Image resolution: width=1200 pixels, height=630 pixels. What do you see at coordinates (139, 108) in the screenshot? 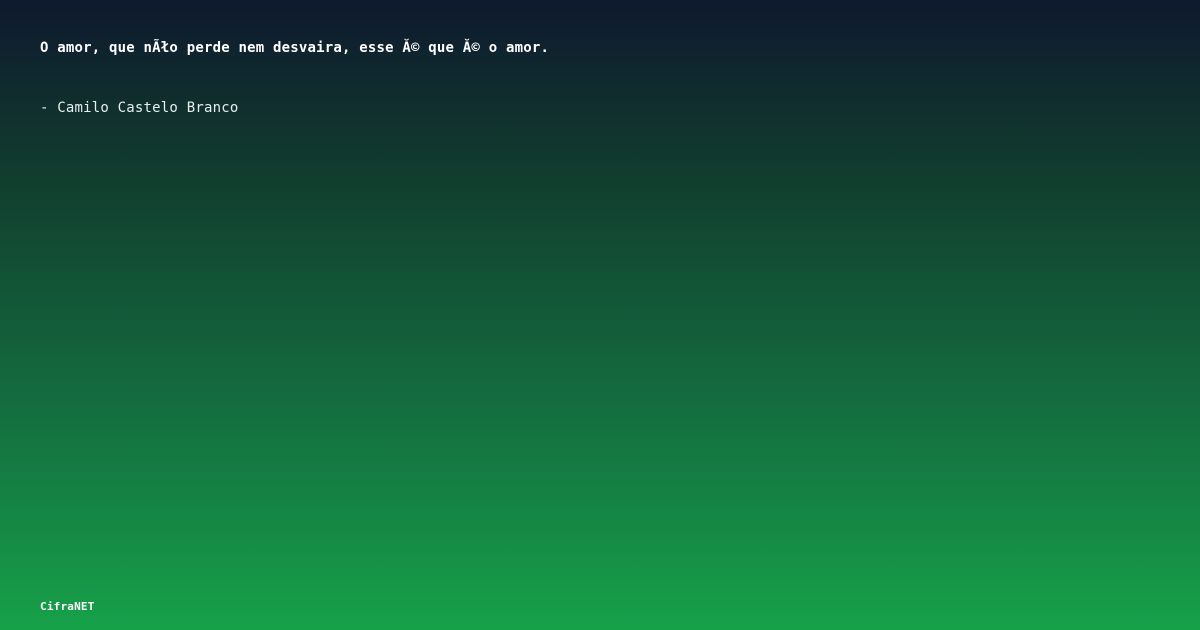
I see `quote-author: - Camilo Castelo Branco` at bounding box center [139, 108].